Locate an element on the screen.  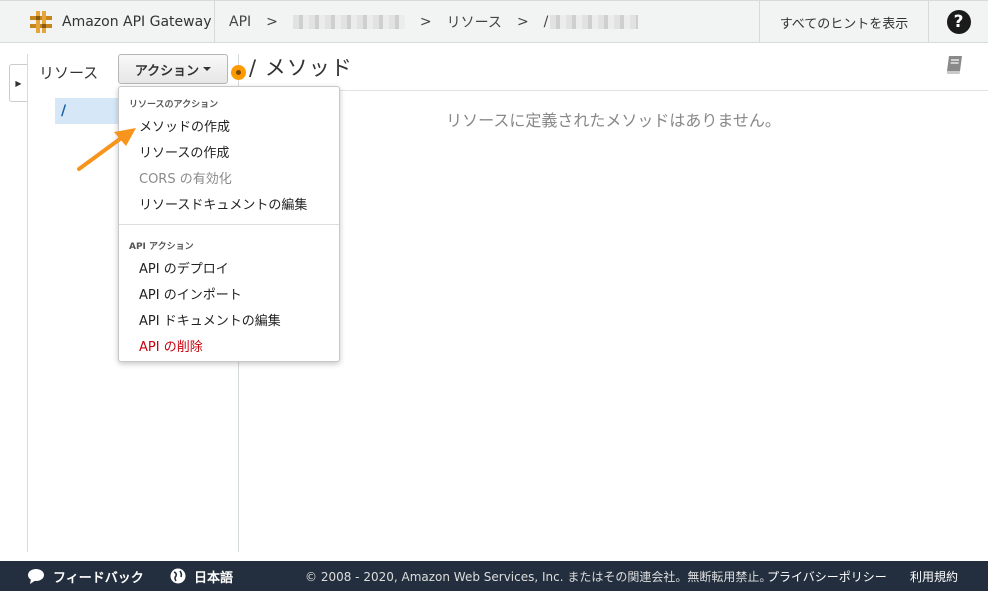
feedback-label: フィードバック is located at coordinates (98, 578).